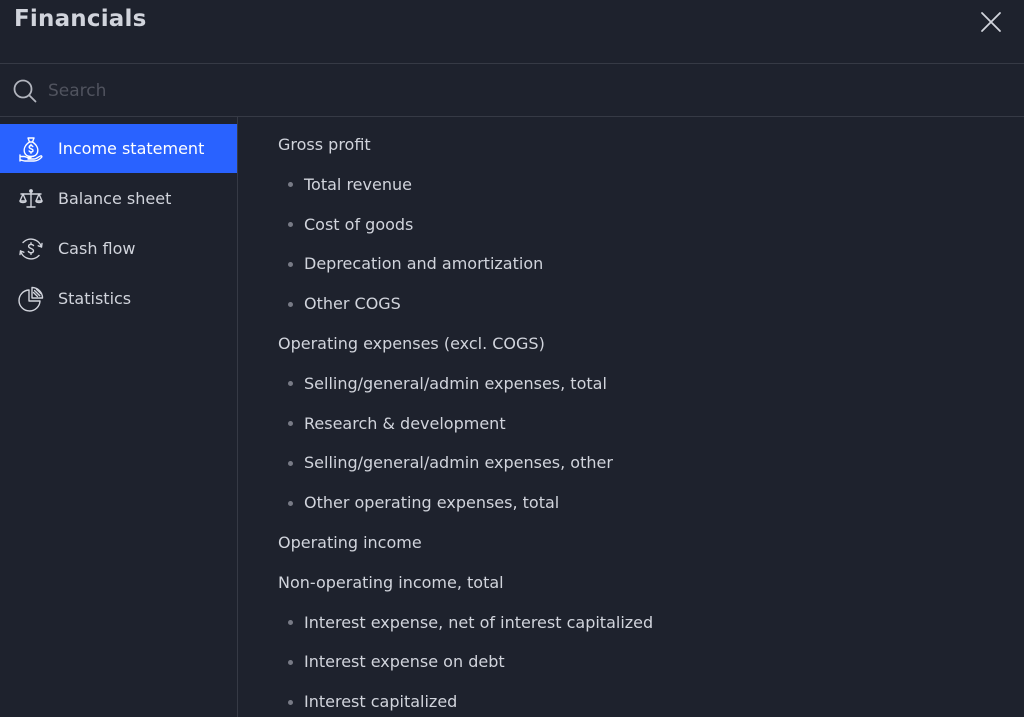  What do you see at coordinates (131, 148) in the screenshot?
I see `sidebar-item-label: Income statement` at bounding box center [131, 148].